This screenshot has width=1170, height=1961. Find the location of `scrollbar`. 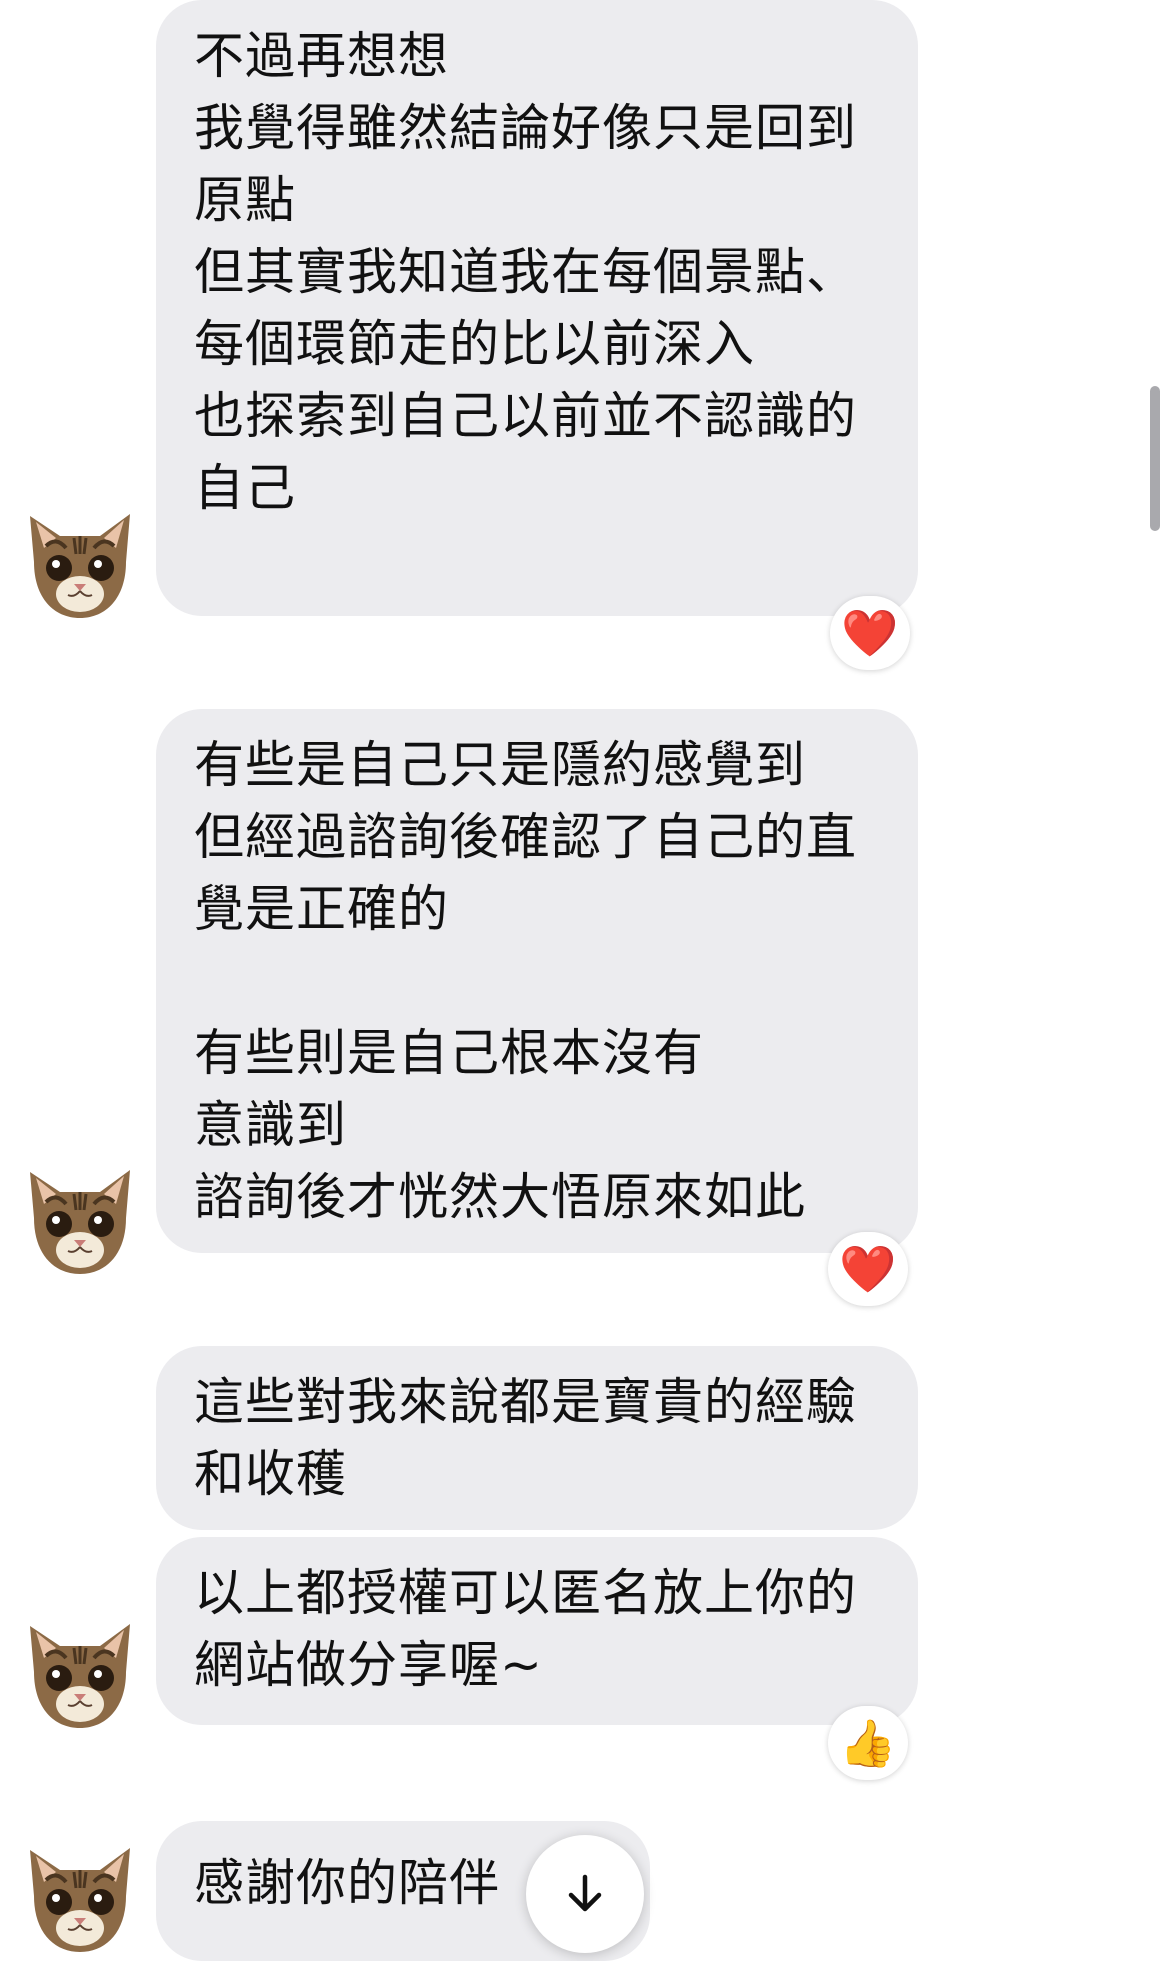

scrollbar is located at coordinates (1155, 458).